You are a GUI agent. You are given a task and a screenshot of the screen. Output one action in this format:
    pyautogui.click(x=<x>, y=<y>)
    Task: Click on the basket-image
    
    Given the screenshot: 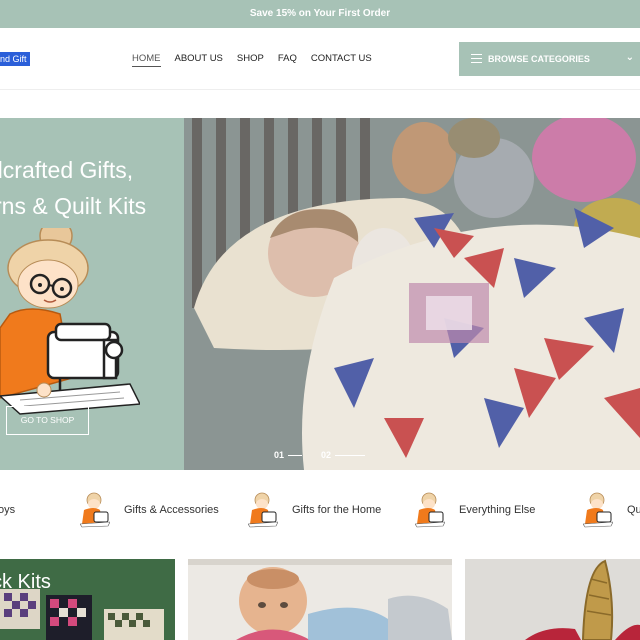 What is the action you would take?
    pyautogui.click(x=552, y=599)
    